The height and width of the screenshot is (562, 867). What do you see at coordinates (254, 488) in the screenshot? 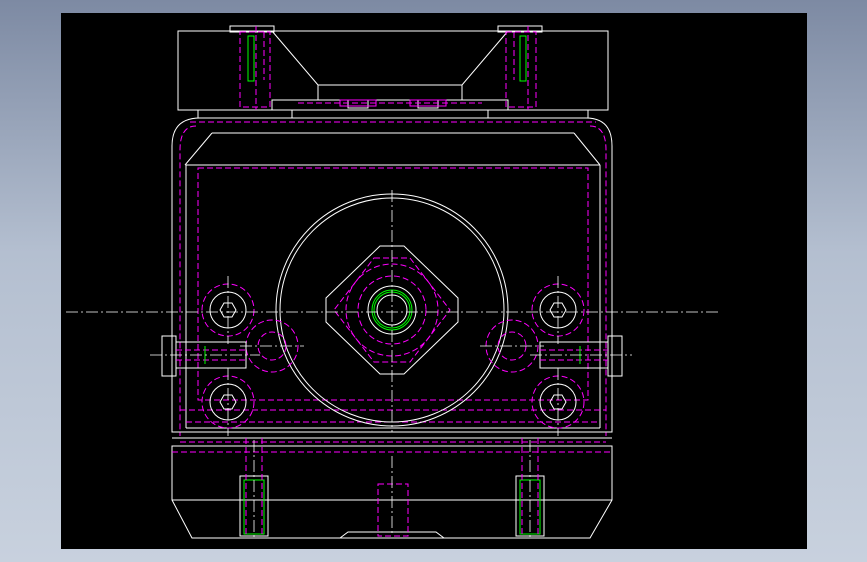
I see `base-bolt-left` at bounding box center [254, 488].